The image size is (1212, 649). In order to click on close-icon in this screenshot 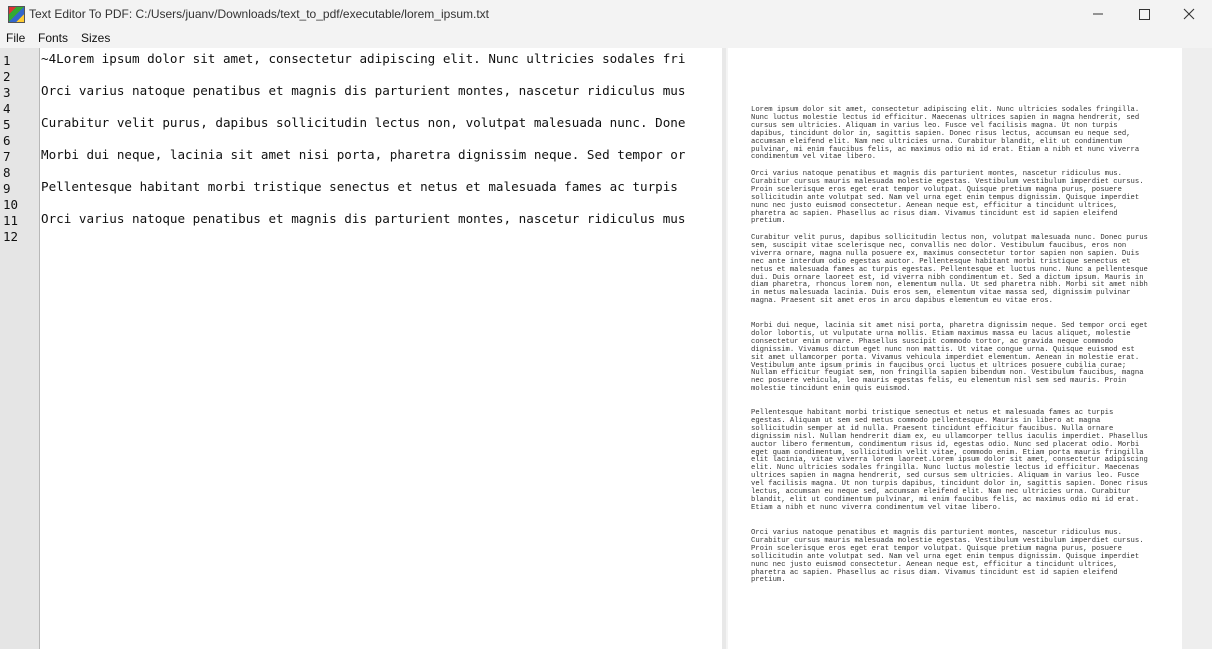, I will do `click(1189, 14)`.